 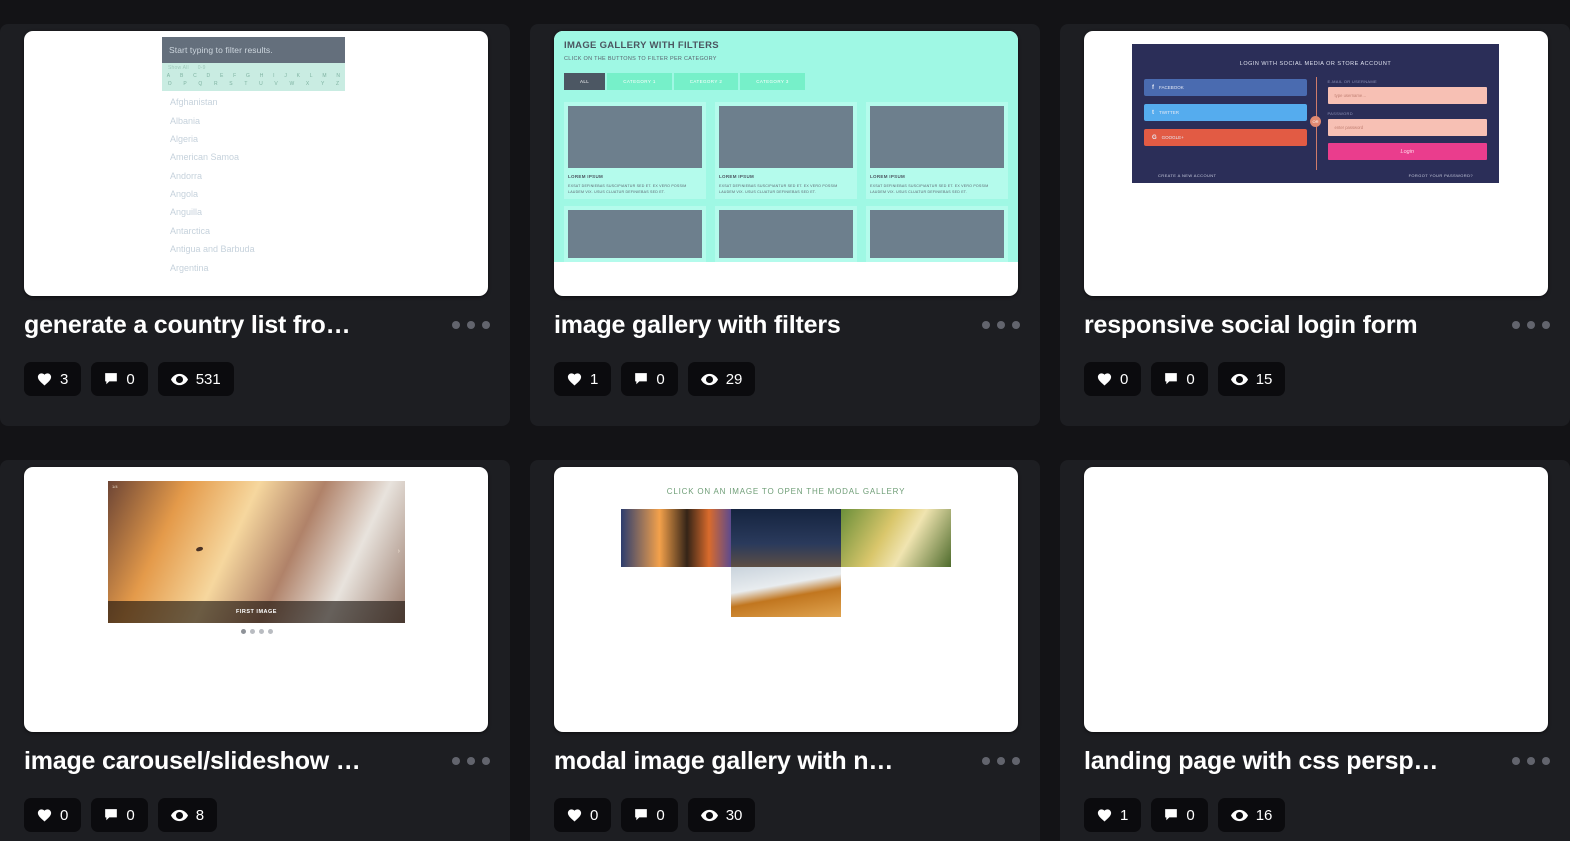 I want to click on alpha-key: N, so click(x=338, y=76).